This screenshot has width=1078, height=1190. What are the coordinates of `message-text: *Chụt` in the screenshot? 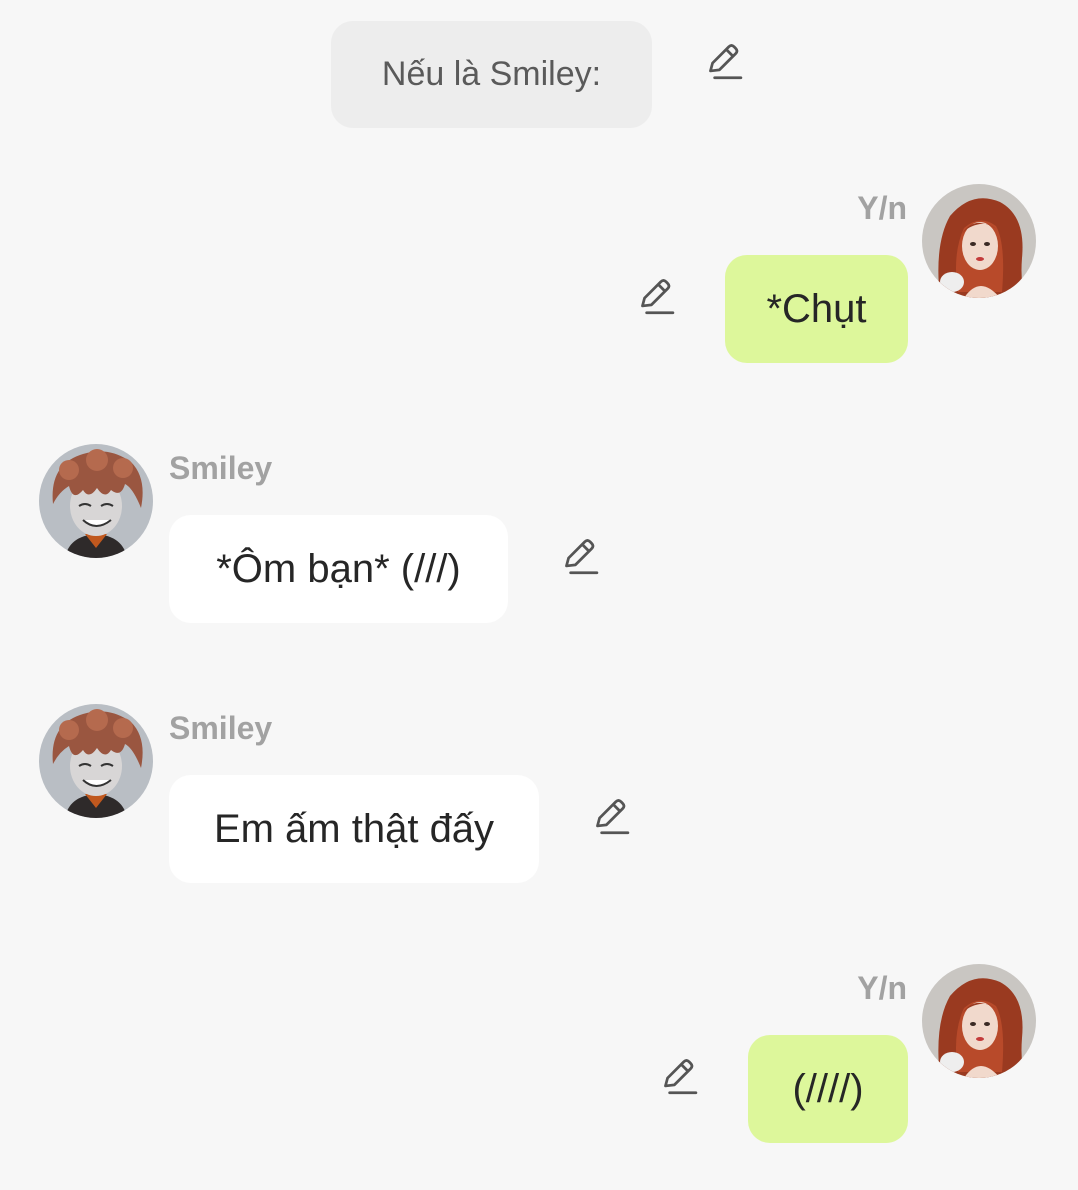 It's located at (816, 308).